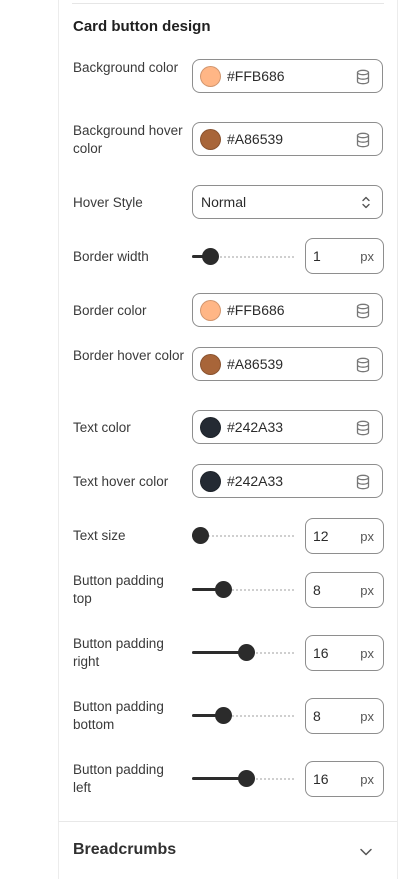 This screenshot has width=400, height=879. I want to click on bg-hover-field: #A86539, so click(287, 139).